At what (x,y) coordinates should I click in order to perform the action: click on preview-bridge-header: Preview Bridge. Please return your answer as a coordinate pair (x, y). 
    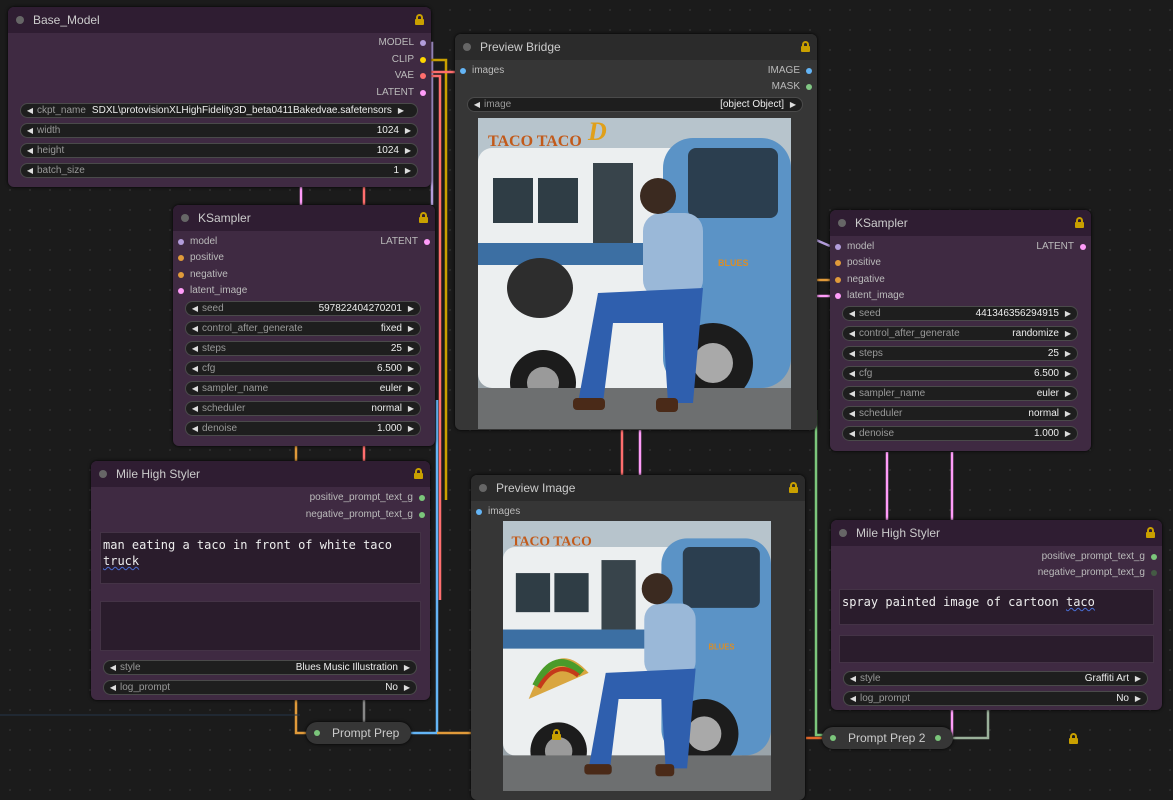
    Looking at the image, I should click on (636, 47).